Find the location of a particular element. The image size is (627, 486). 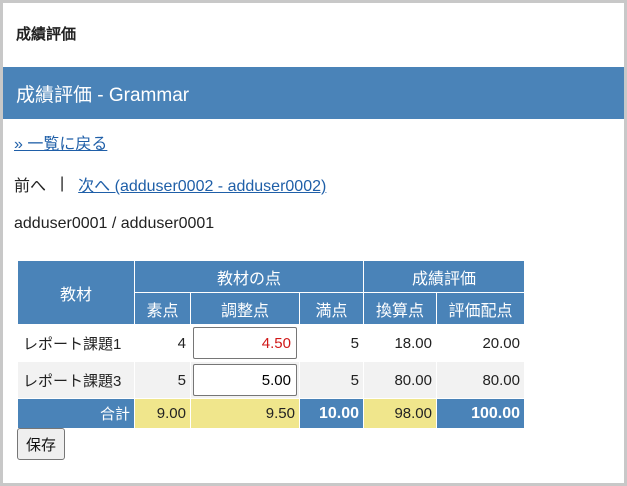

header-grade-eval: 成績評価 is located at coordinates (444, 276).